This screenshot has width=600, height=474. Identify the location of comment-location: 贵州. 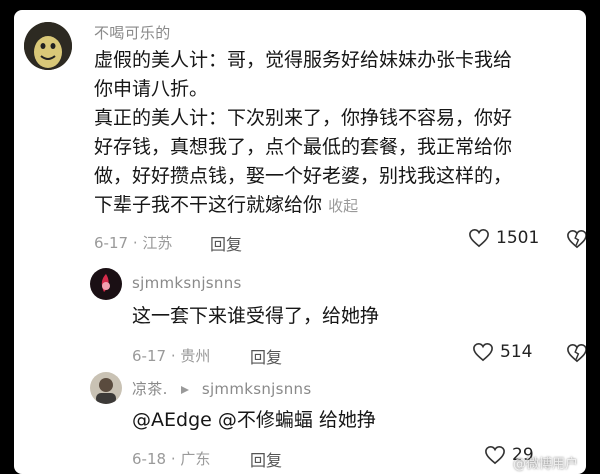
(195, 356).